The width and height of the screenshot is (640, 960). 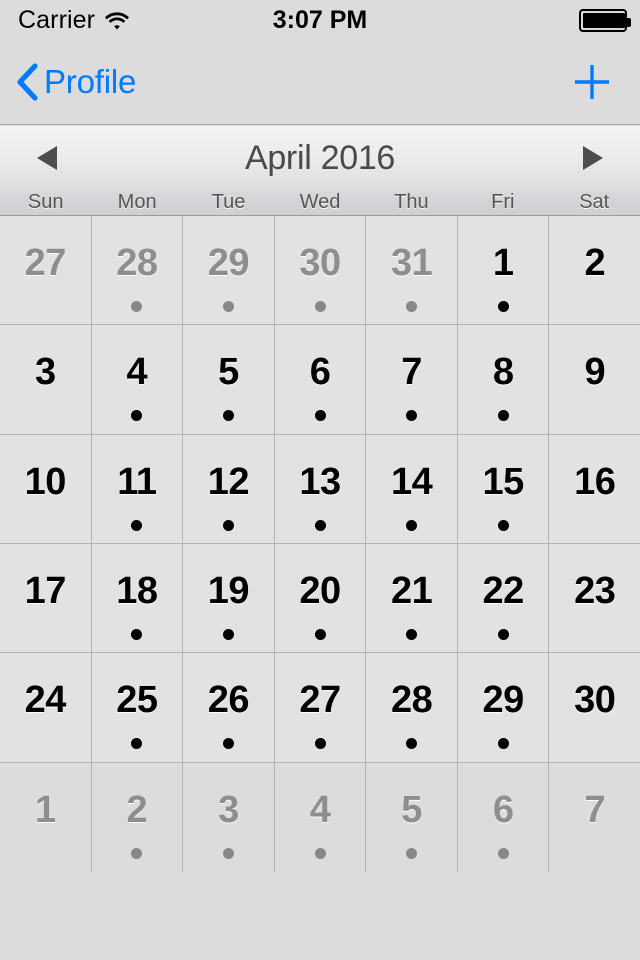 I want to click on day-number: 2, so click(x=137, y=809).